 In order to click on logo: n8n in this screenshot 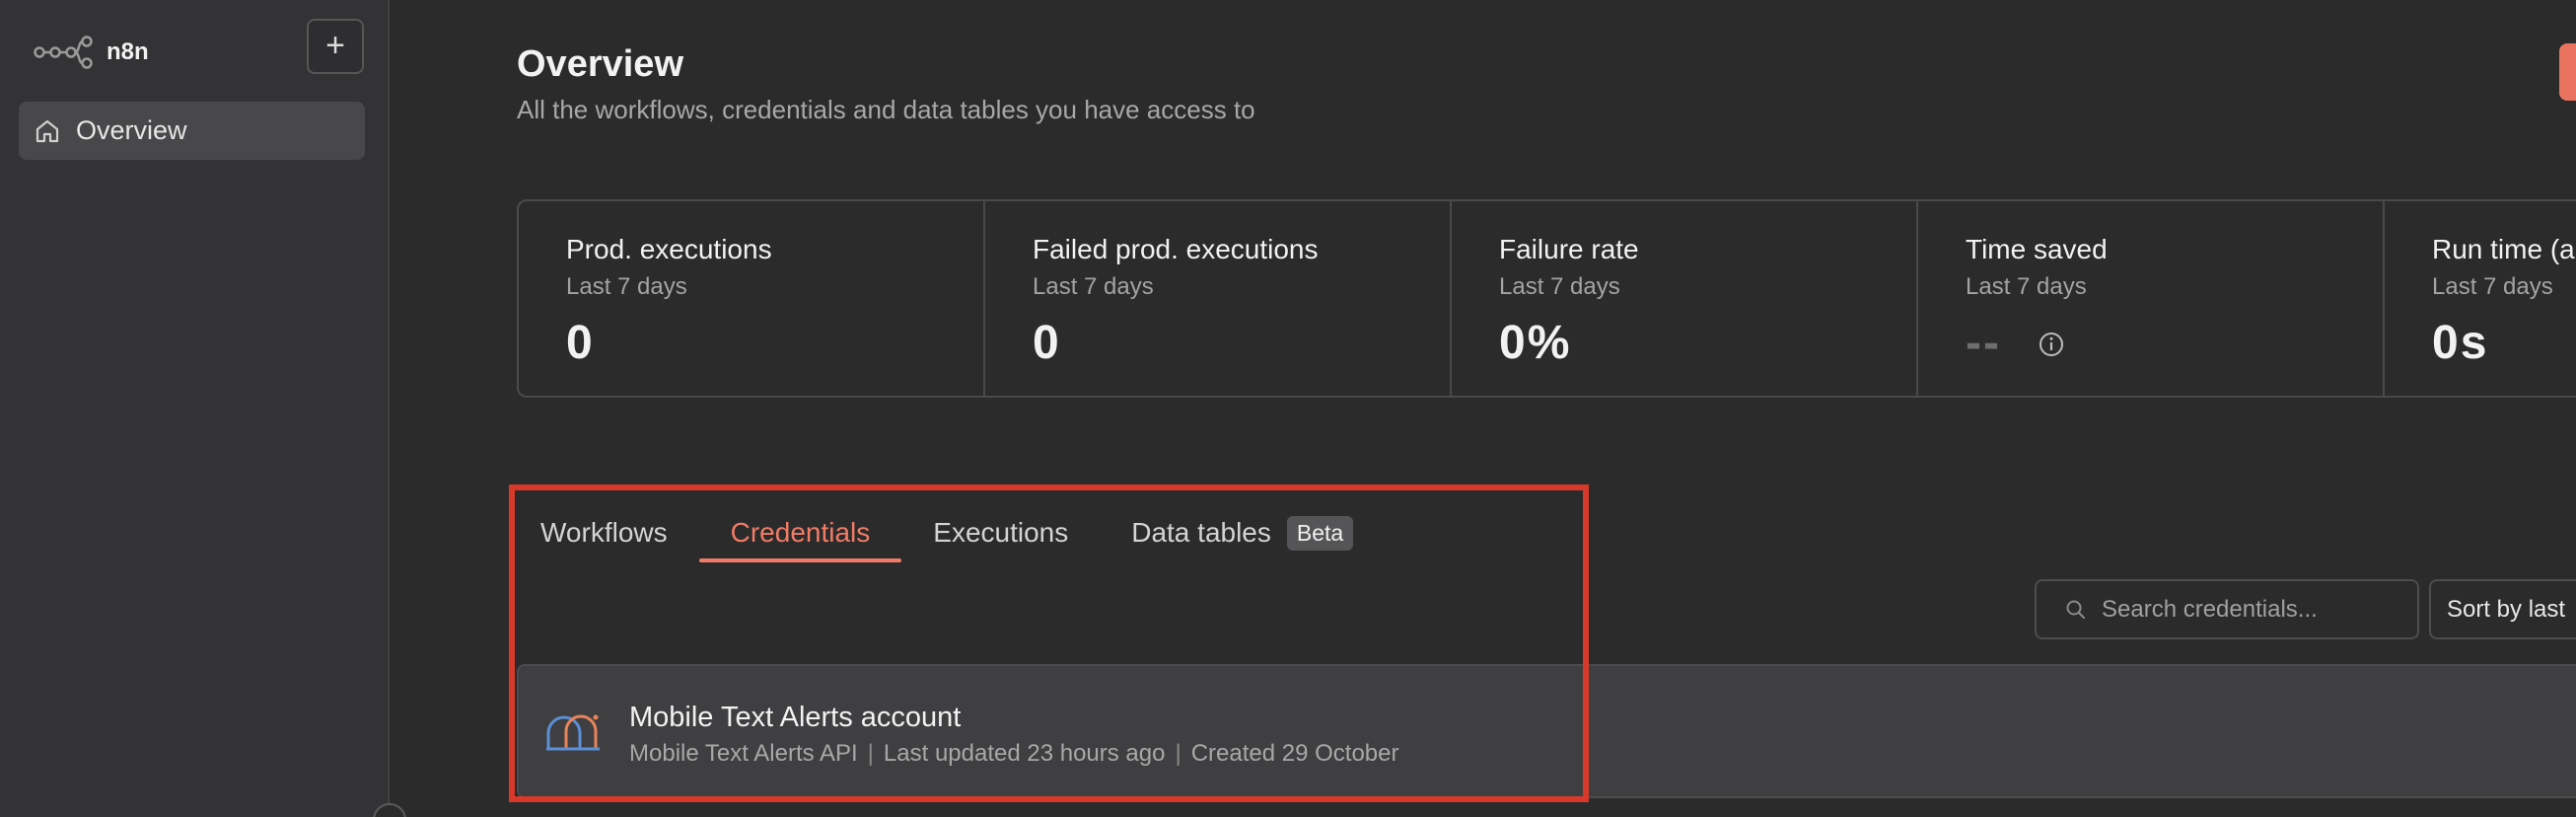, I will do `click(91, 53)`.